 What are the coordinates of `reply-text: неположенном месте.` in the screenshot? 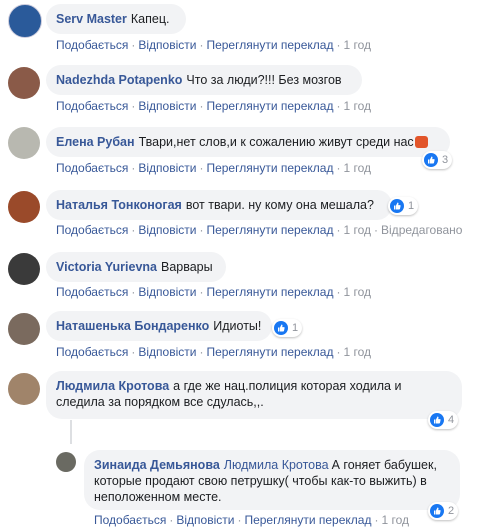 It's located at (158, 497).